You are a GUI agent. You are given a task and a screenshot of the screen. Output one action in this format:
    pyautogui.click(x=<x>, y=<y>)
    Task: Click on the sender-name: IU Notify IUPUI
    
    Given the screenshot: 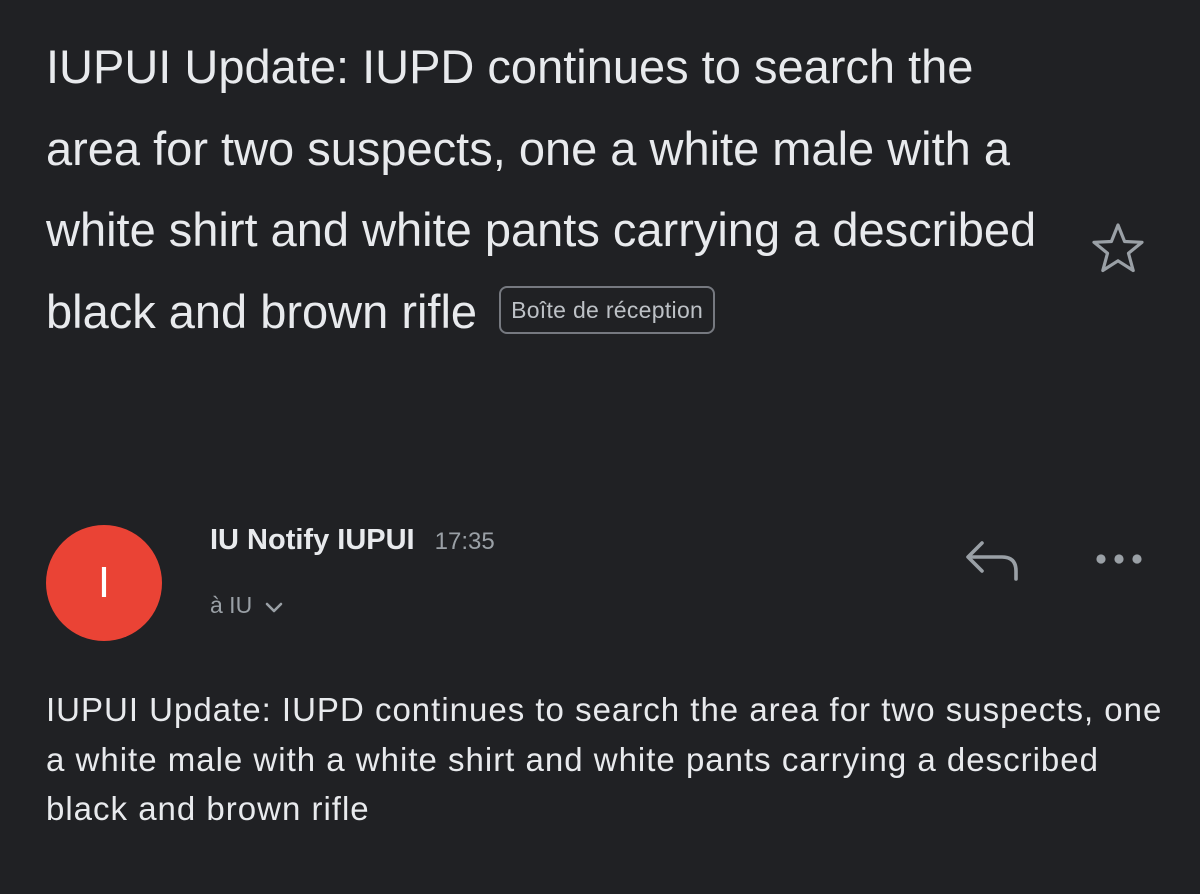 What is the action you would take?
    pyautogui.click(x=312, y=540)
    